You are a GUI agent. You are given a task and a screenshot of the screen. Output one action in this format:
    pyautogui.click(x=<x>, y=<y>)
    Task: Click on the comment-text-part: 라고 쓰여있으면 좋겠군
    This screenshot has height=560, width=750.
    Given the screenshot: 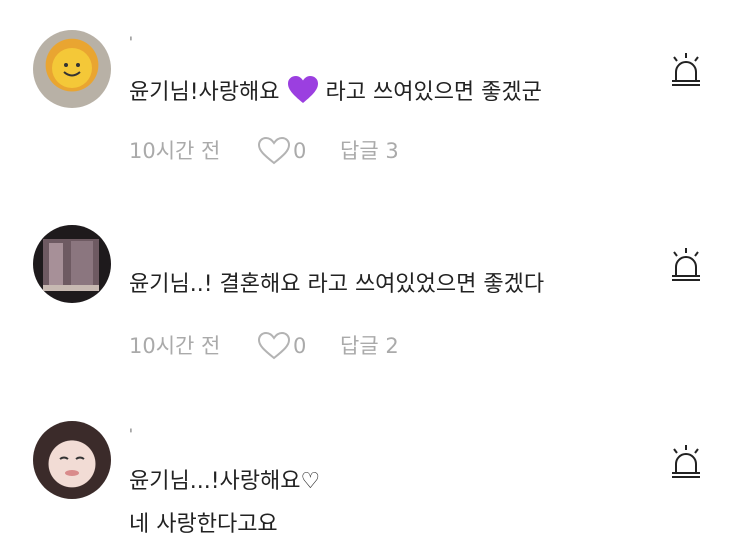 What is the action you would take?
    pyautogui.click(x=433, y=92)
    